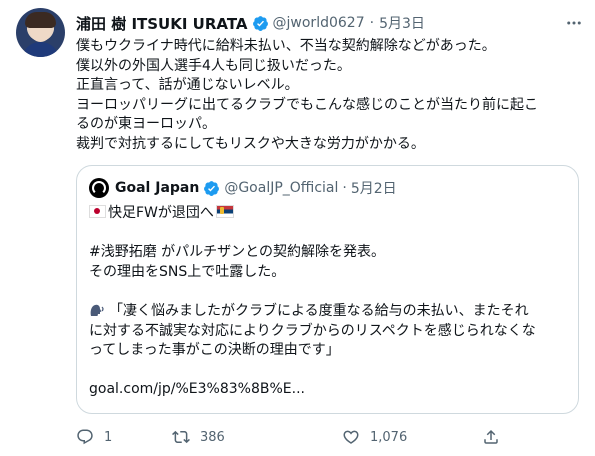 This screenshot has height=456, width=595. I want to click on quote-header: Goal Japan @GoalJP_Official · 5月2日, so click(243, 188).